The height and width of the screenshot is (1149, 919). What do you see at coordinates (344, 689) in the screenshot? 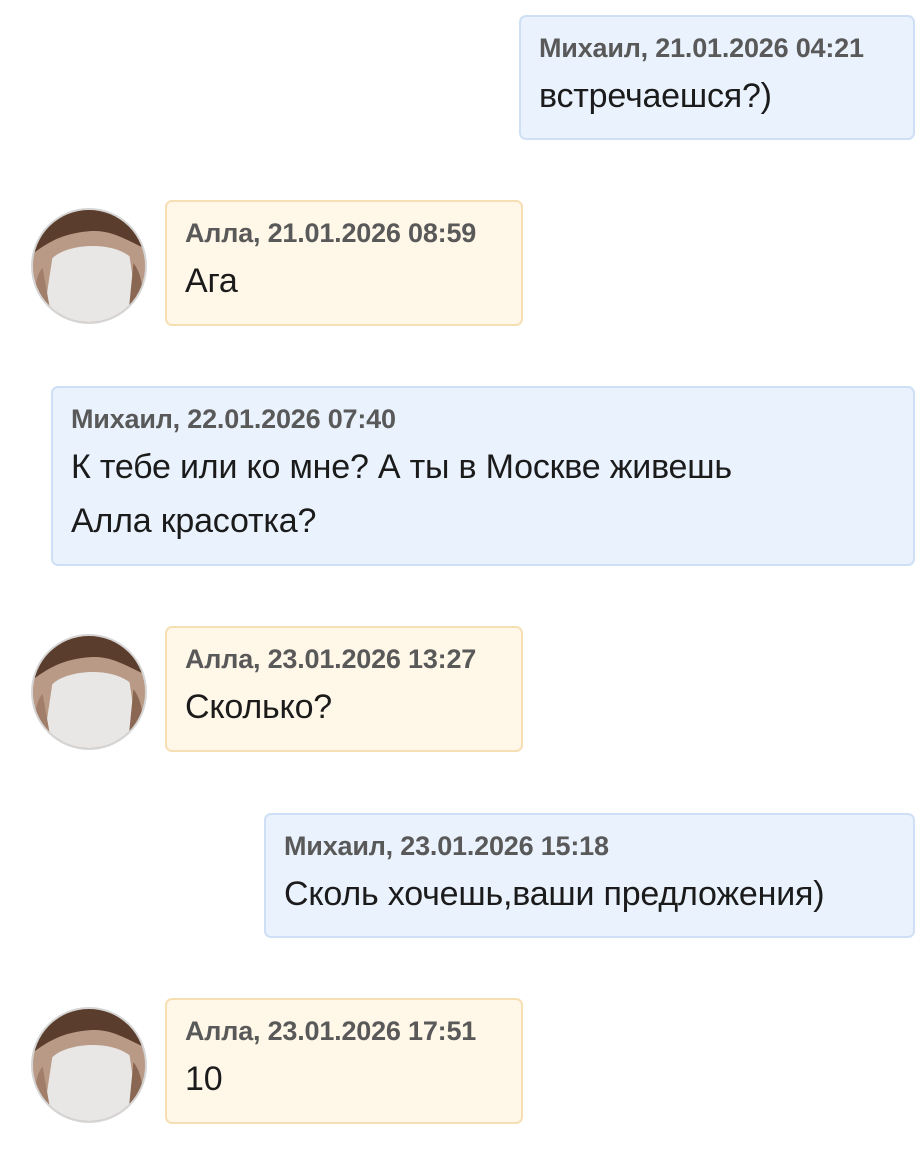
I see `message-bubble-incoming: Алла, 23.01.2026 13:27 Сколько?` at bounding box center [344, 689].